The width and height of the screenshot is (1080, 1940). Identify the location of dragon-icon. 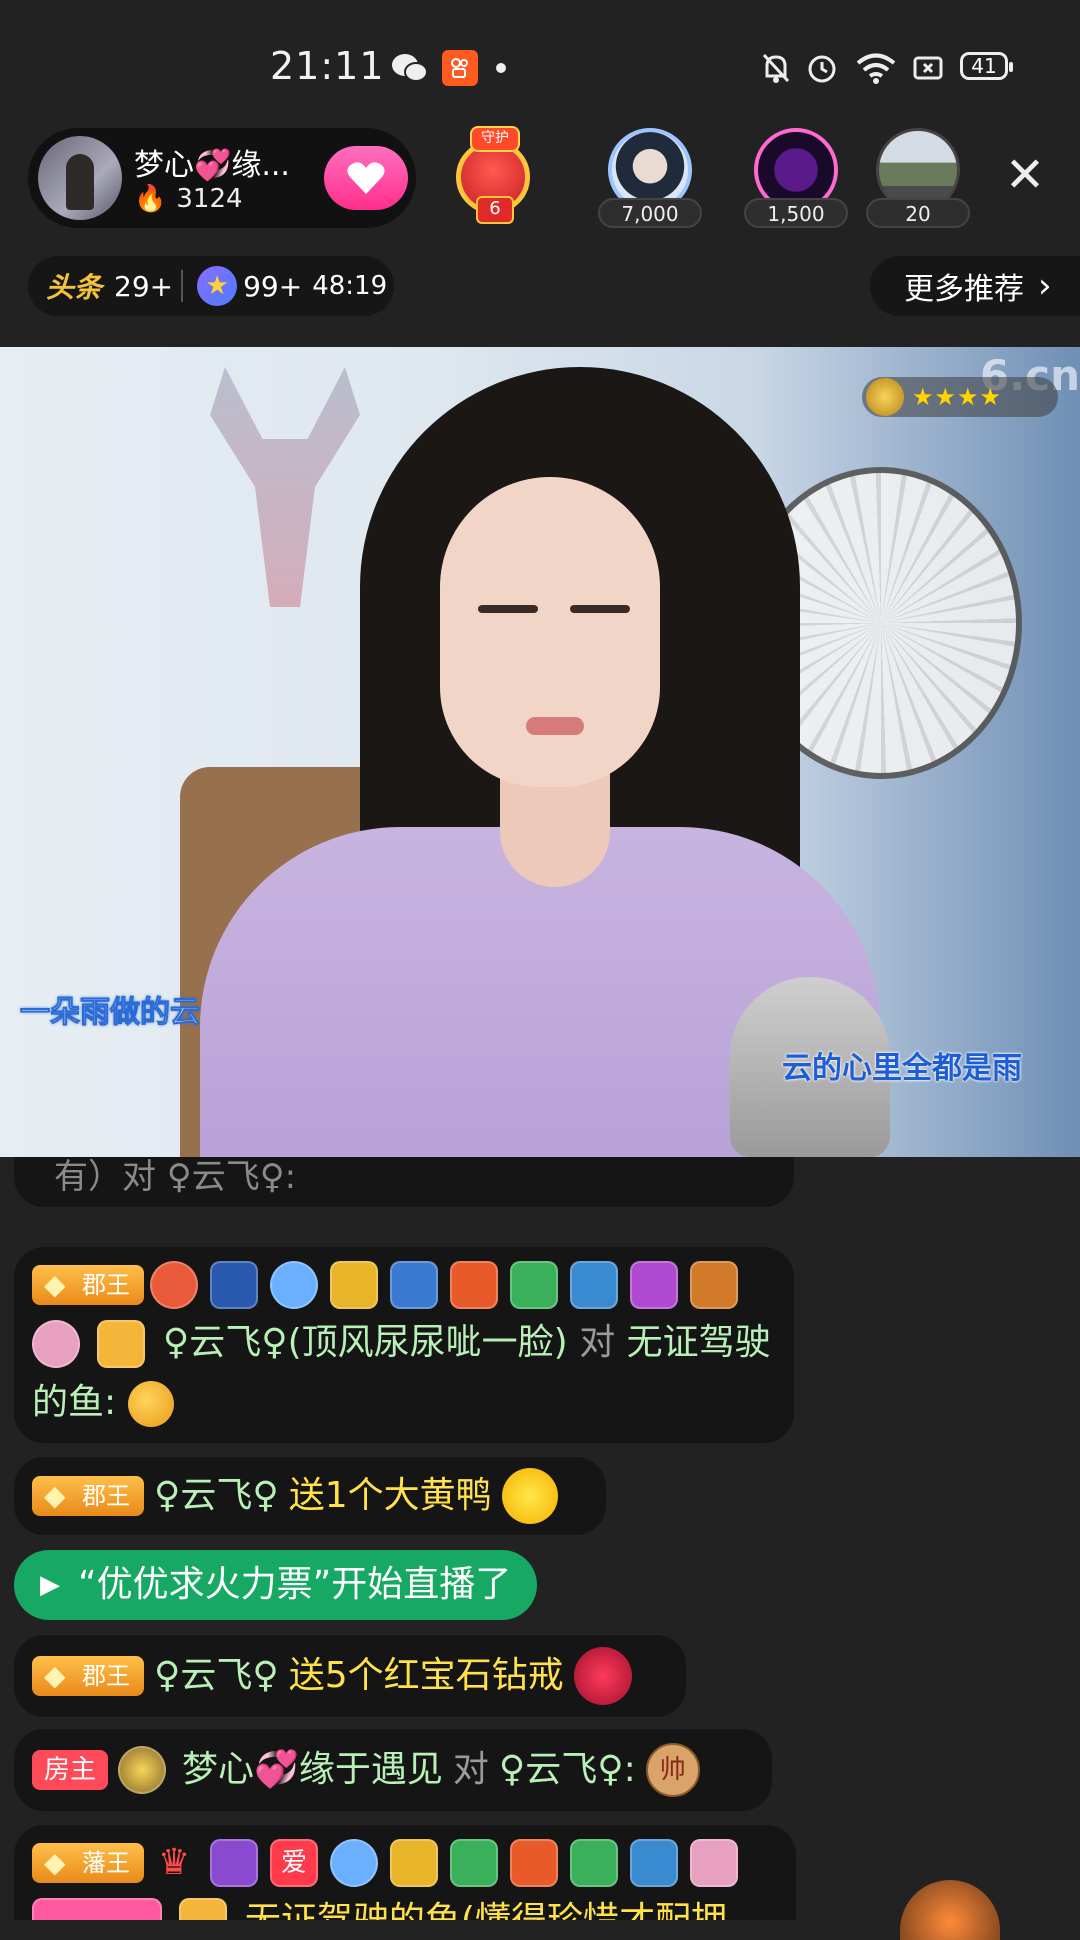
(234, 1285).